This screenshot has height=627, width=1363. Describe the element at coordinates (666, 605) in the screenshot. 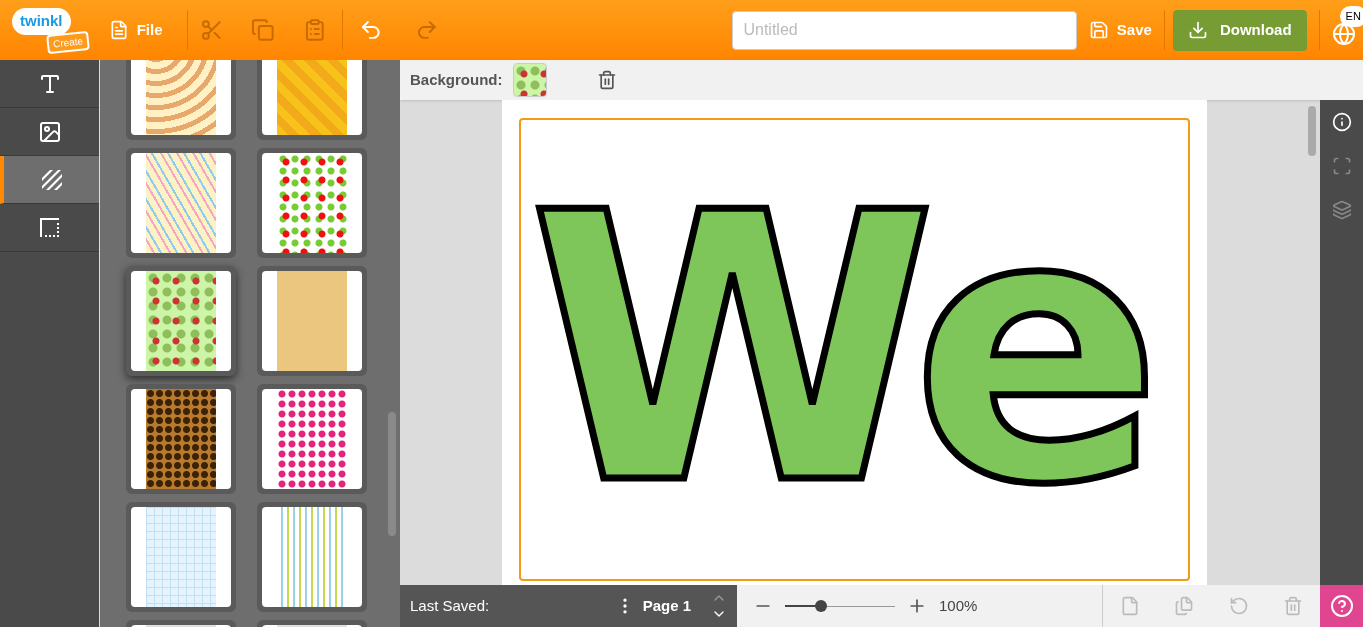

I see `page-label: Page 1` at that location.